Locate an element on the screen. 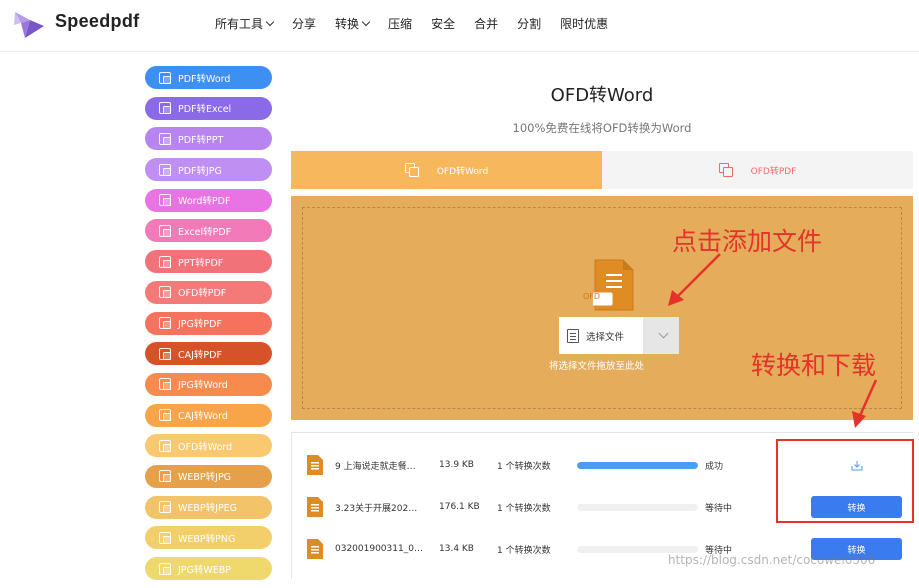 The height and width of the screenshot is (588, 919). sidebar-item: Word转PDF is located at coordinates (208, 200).